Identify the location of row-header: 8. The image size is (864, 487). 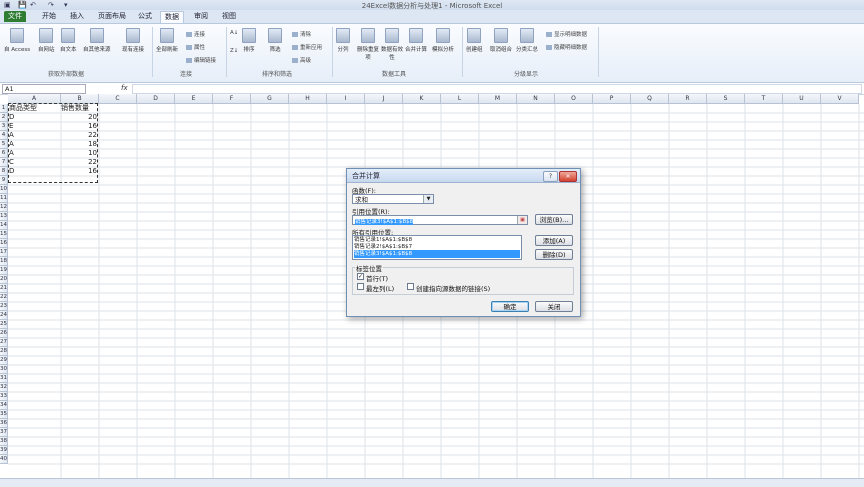
(4, 171).